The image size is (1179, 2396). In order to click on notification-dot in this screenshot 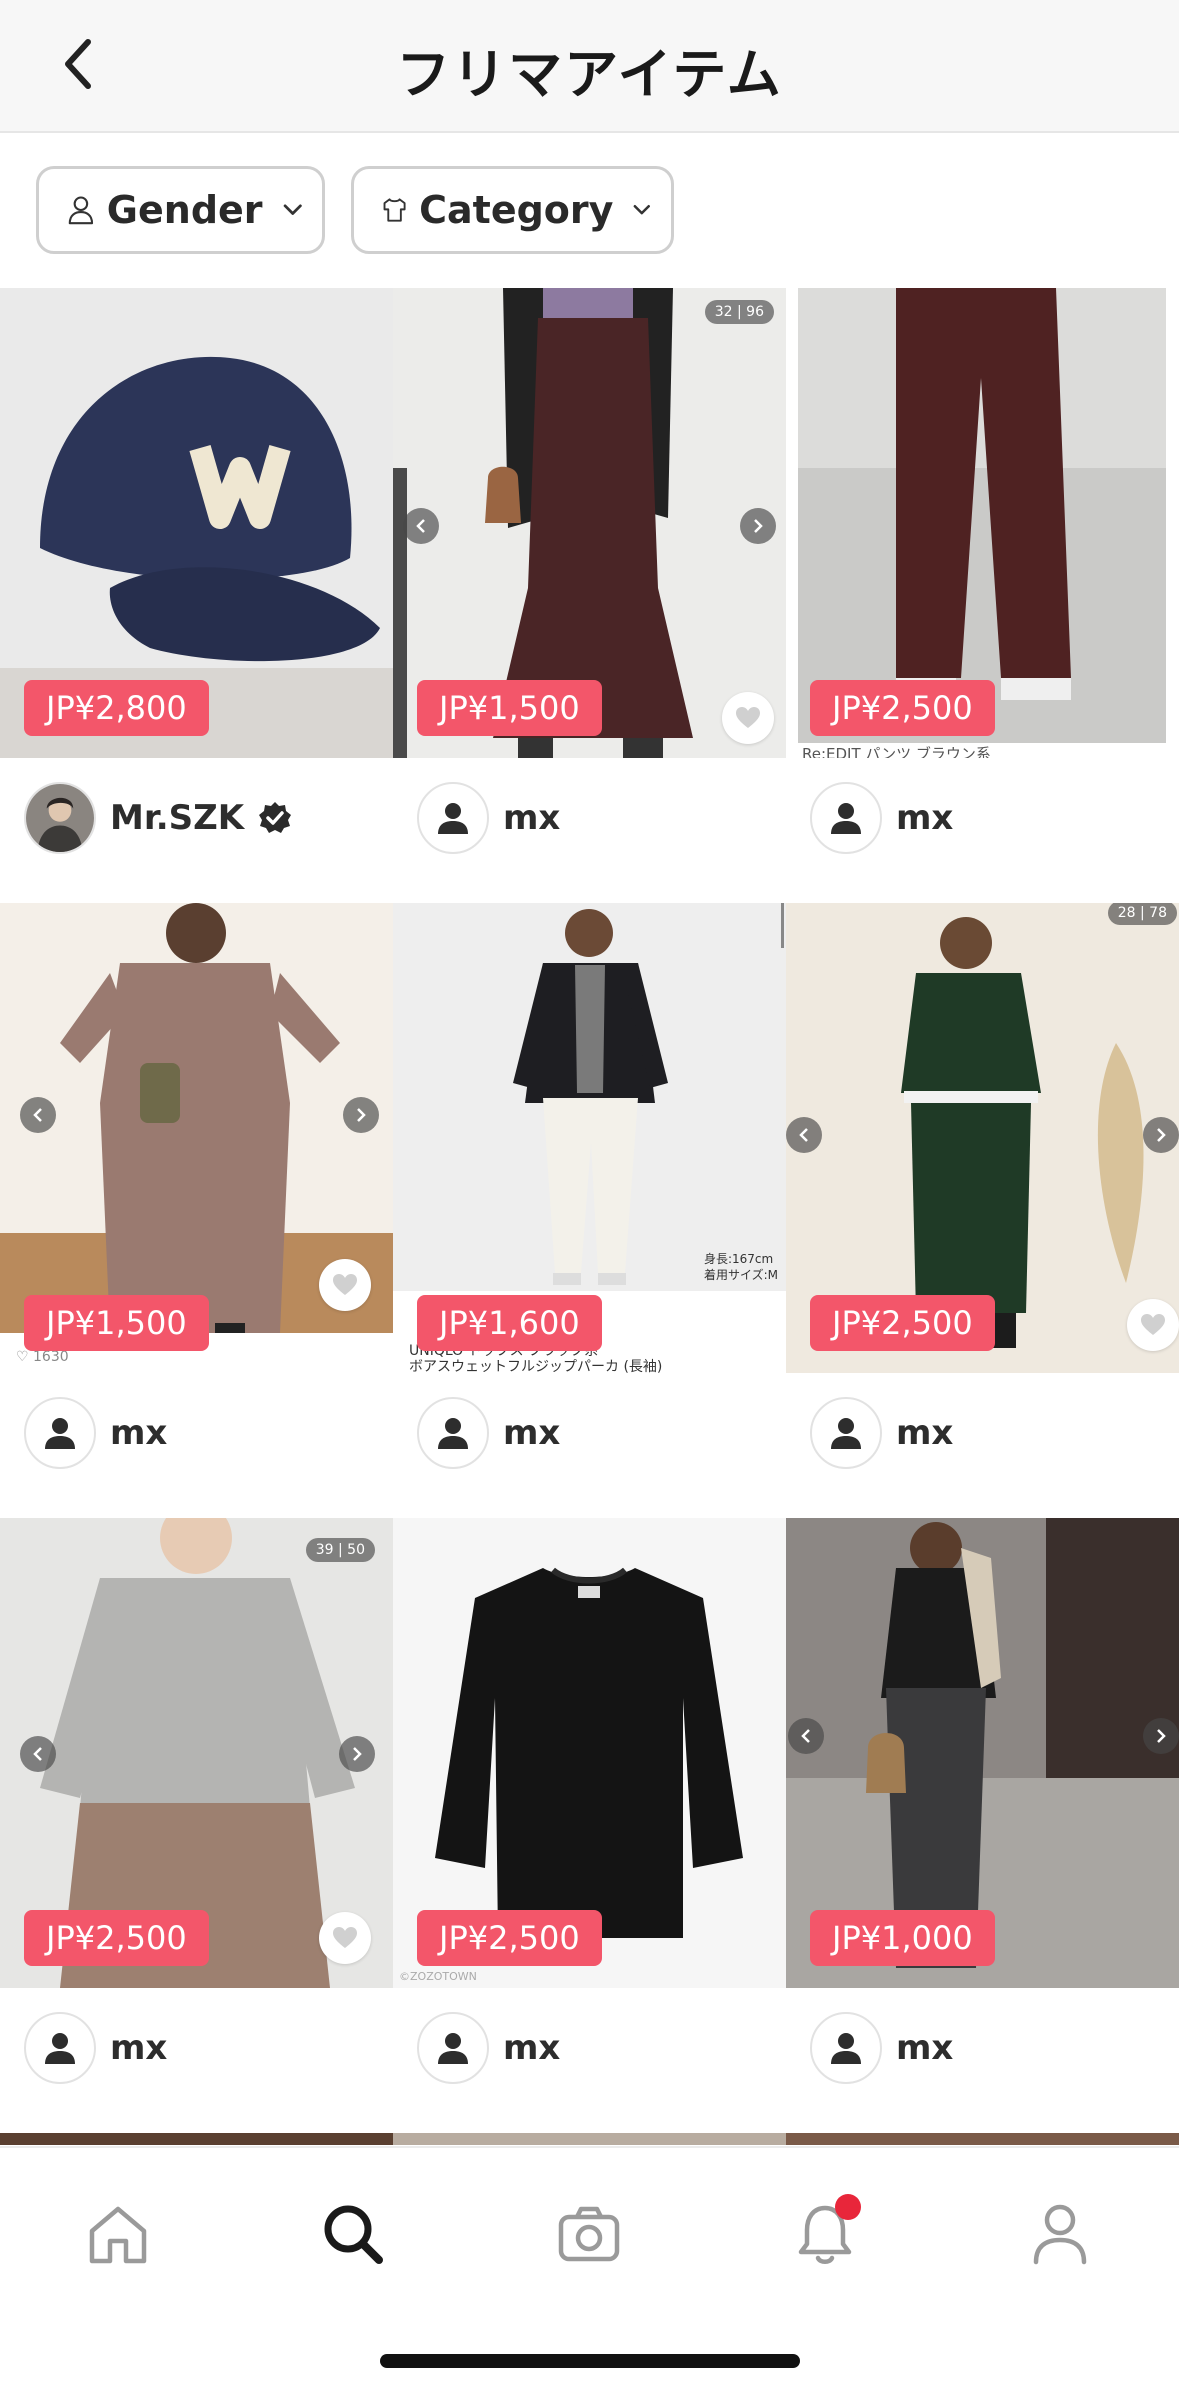, I will do `click(848, 2207)`.